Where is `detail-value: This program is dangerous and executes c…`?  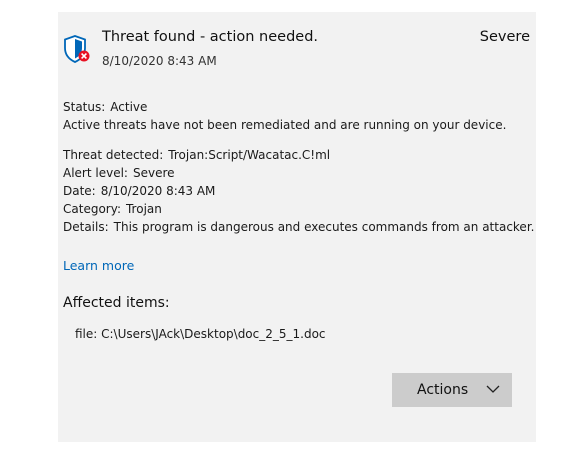
detail-value: This program is dangerous and executes c… is located at coordinates (324, 227).